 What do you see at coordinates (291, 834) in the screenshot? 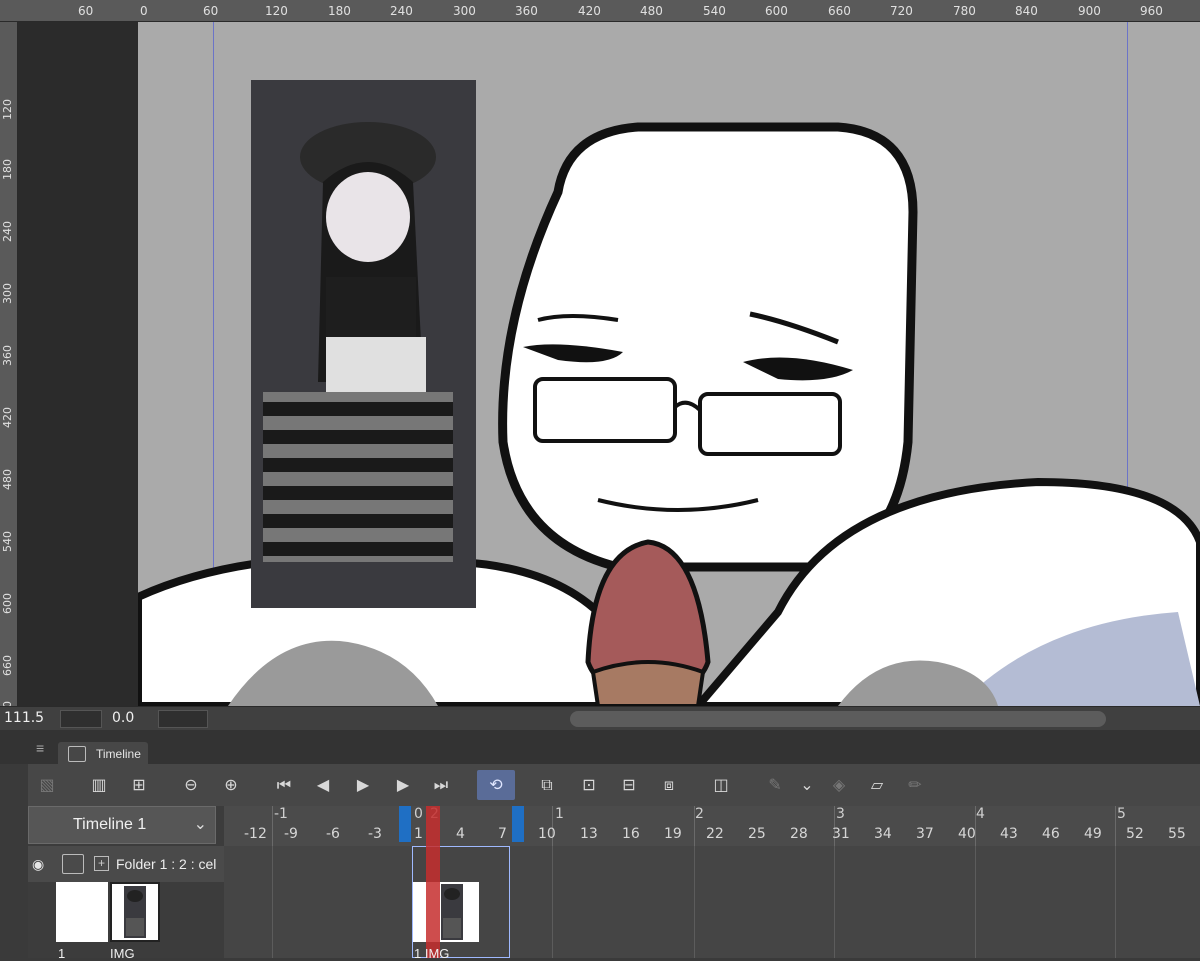
I see `frame-label: -9` at bounding box center [291, 834].